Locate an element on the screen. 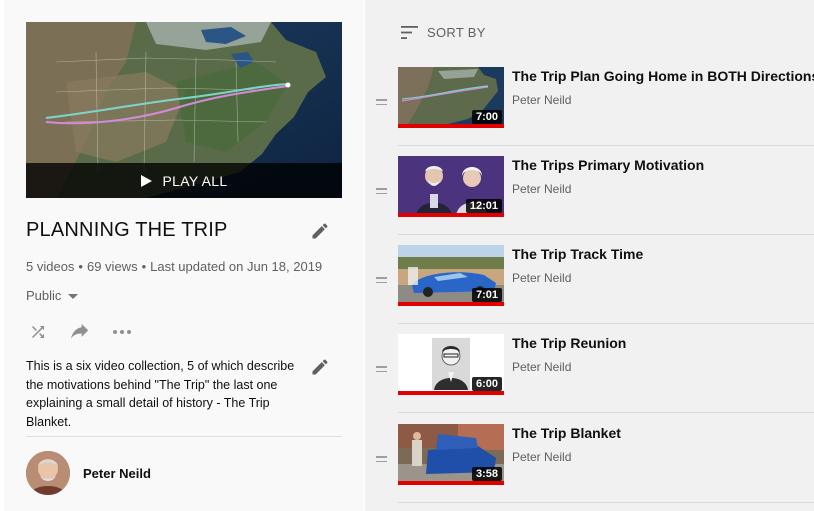 This screenshot has width=814, height=511. video-title: The Trip Blanket is located at coordinates (566, 433).